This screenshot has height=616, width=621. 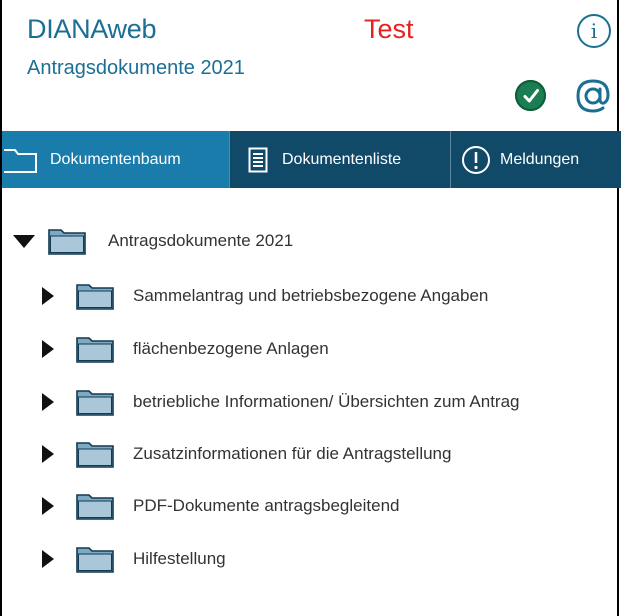 I want to click on tree-node: PDF-Dokumente antragsbegleitend, so click(x=219, y=506).